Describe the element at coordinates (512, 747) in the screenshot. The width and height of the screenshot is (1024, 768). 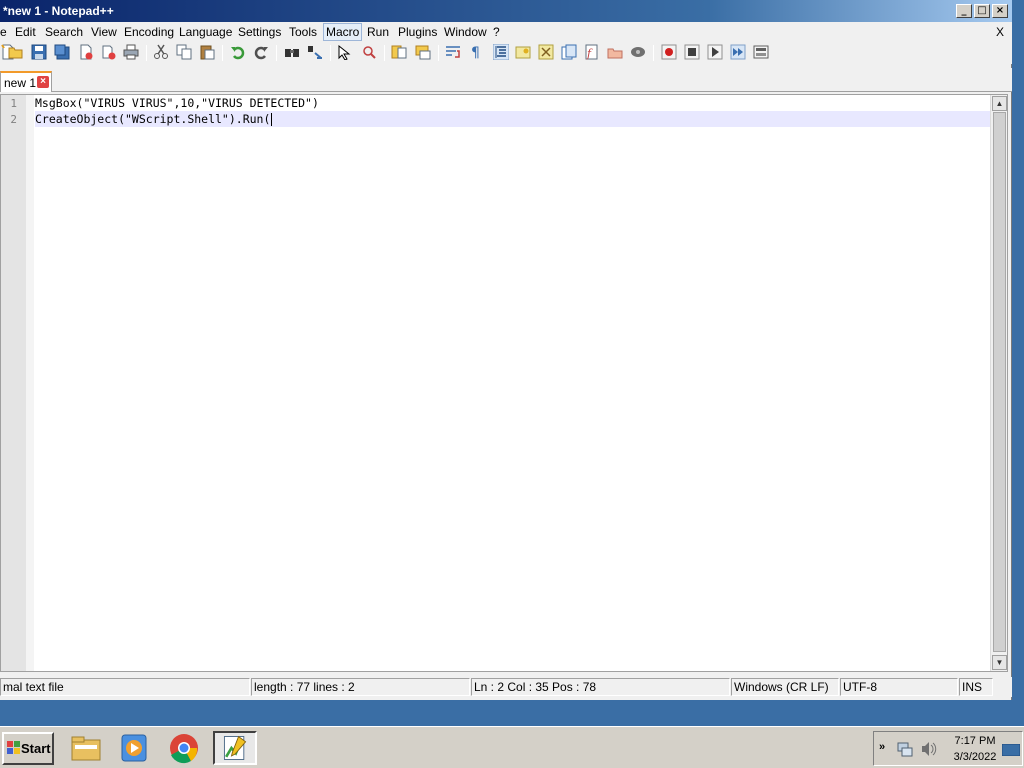
I see `taskbar: Start » 7:17 PM 3/3/2022` at that location.